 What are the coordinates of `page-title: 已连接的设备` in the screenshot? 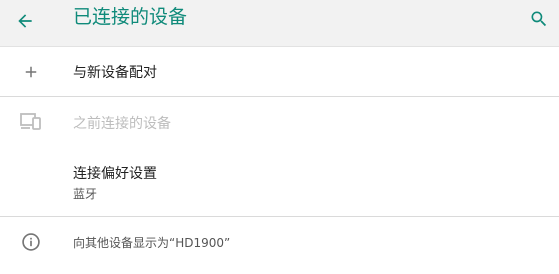 It's located at (130, 17).